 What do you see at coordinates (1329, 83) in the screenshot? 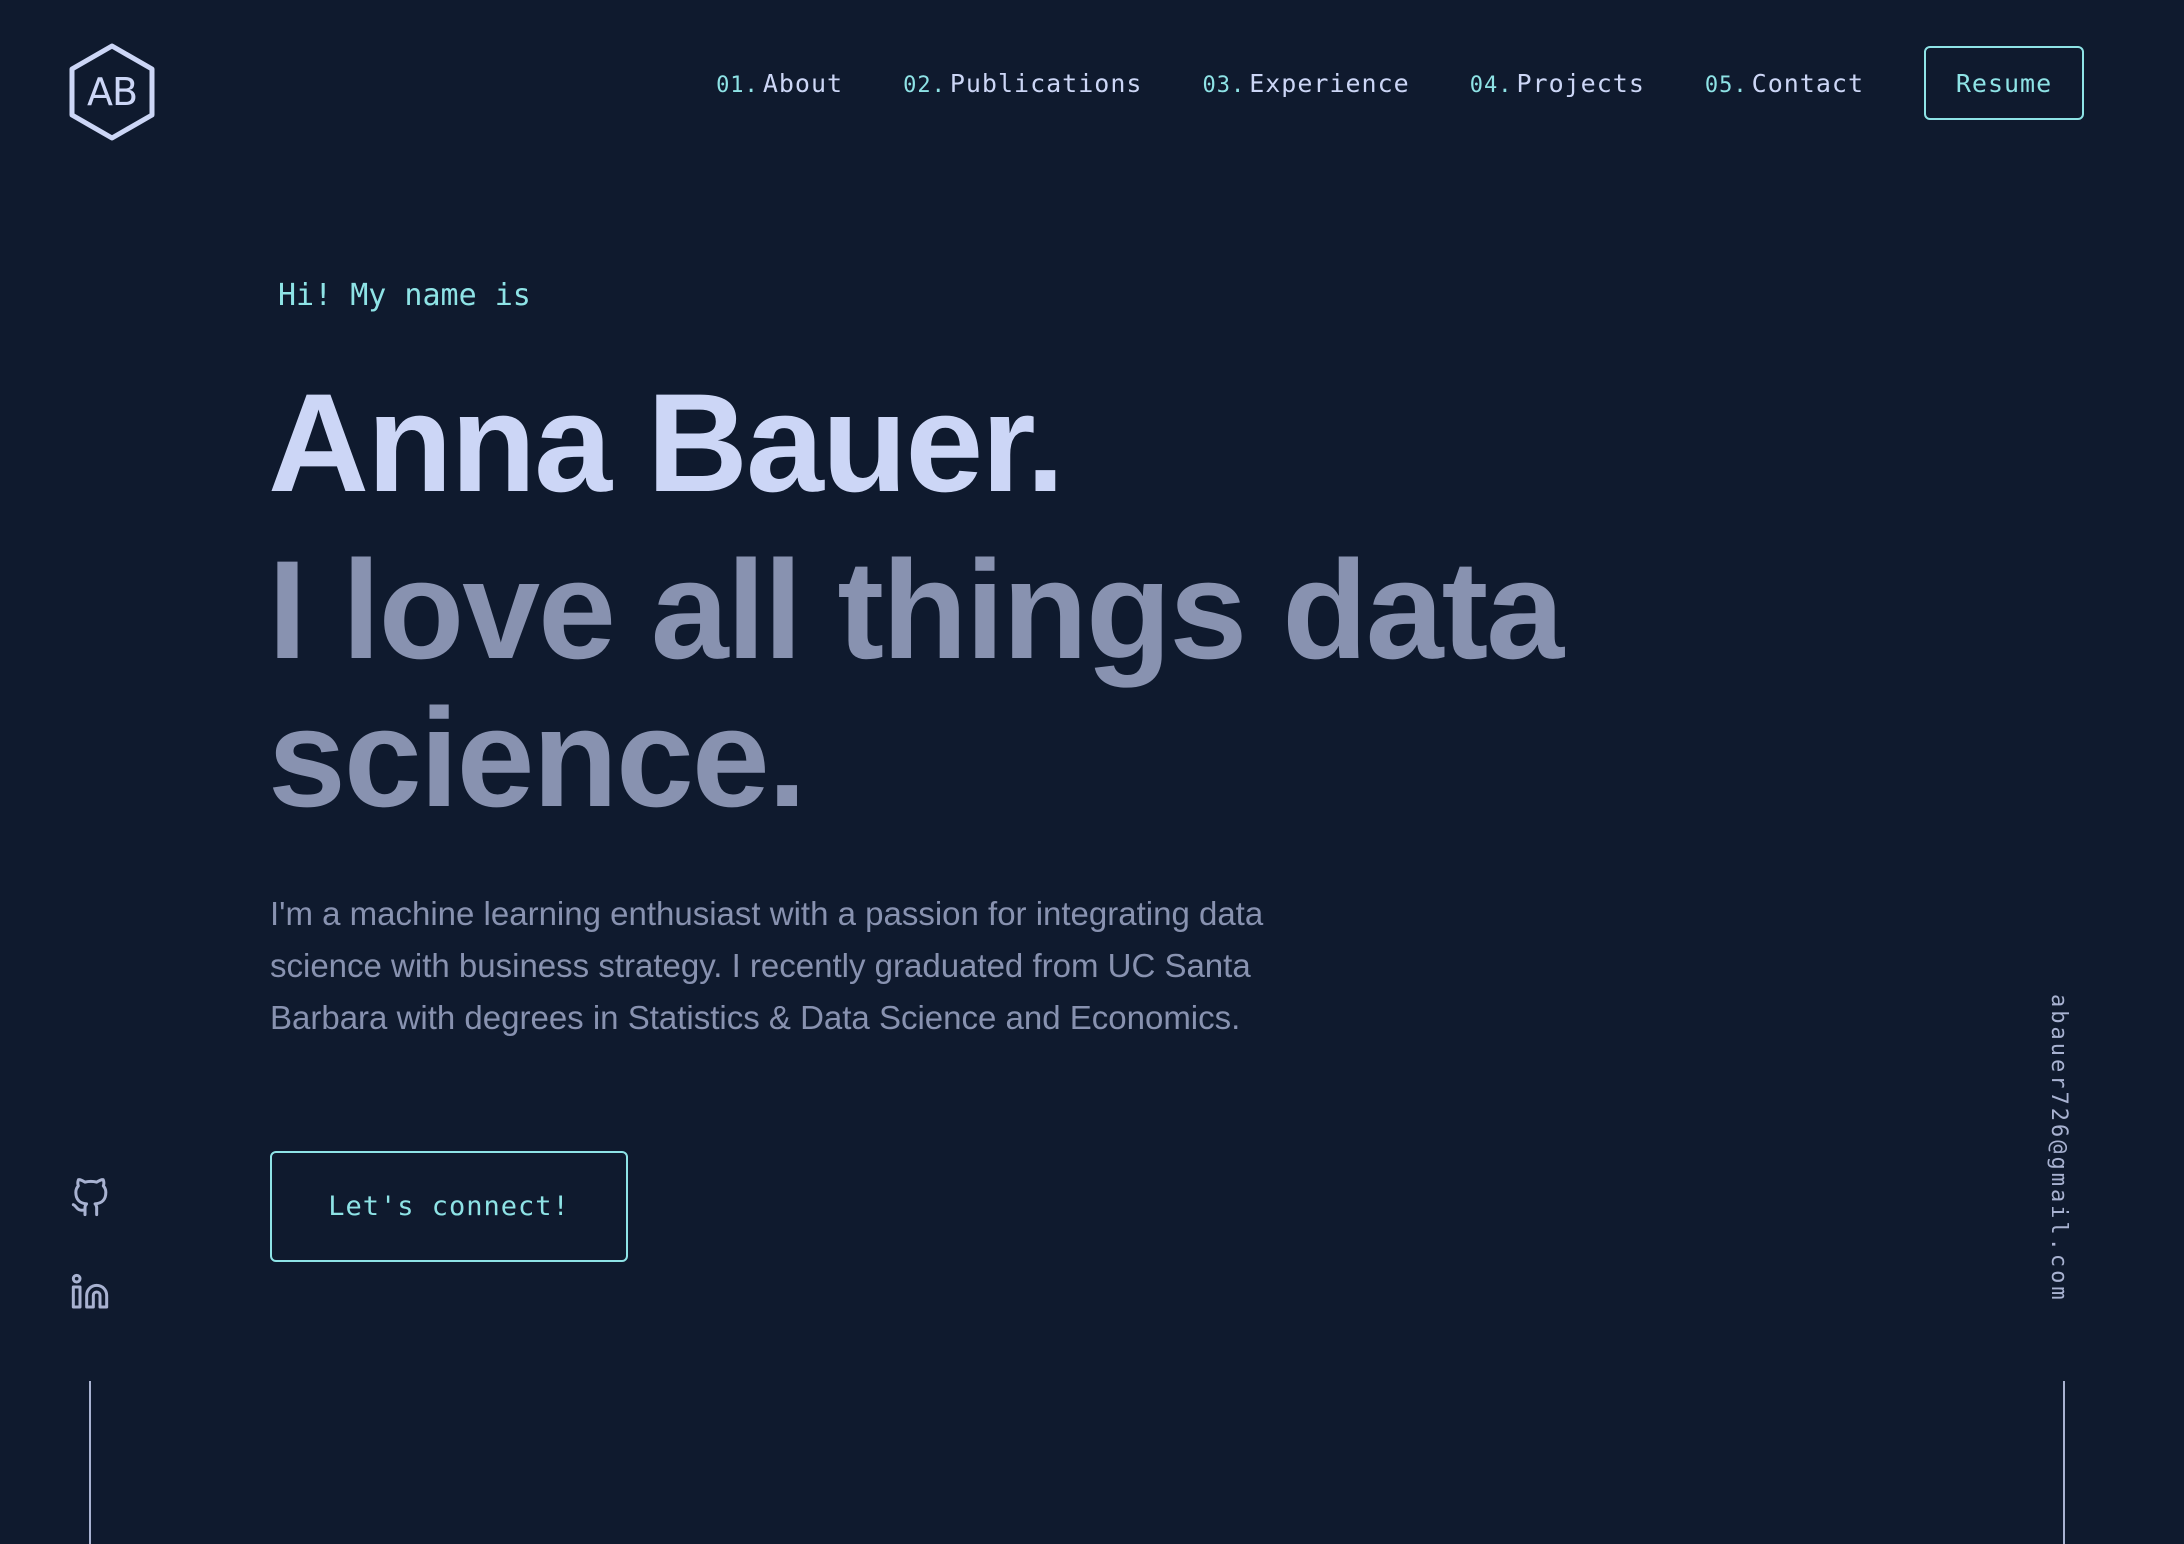
I see `nav-item-label: Experience` at bounding box center [1329, 83].